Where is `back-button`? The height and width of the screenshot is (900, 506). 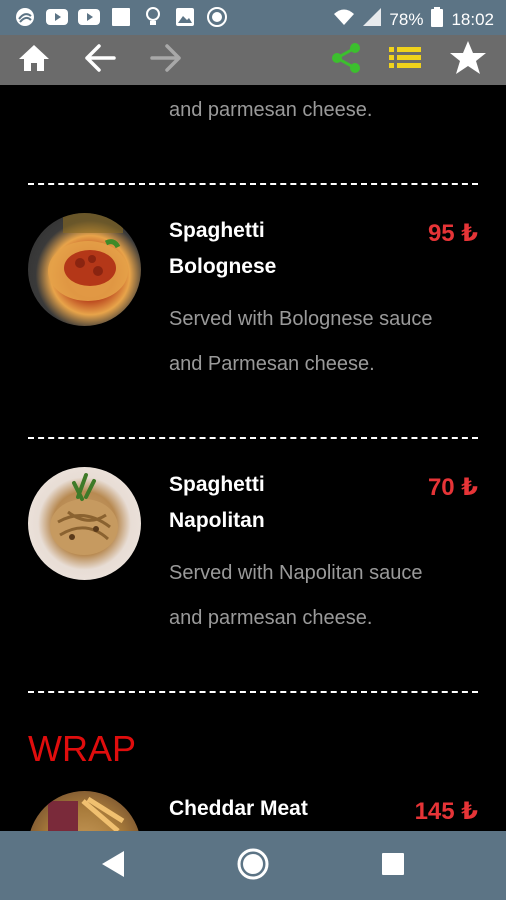
back-button is located at coordinates (100, 60).